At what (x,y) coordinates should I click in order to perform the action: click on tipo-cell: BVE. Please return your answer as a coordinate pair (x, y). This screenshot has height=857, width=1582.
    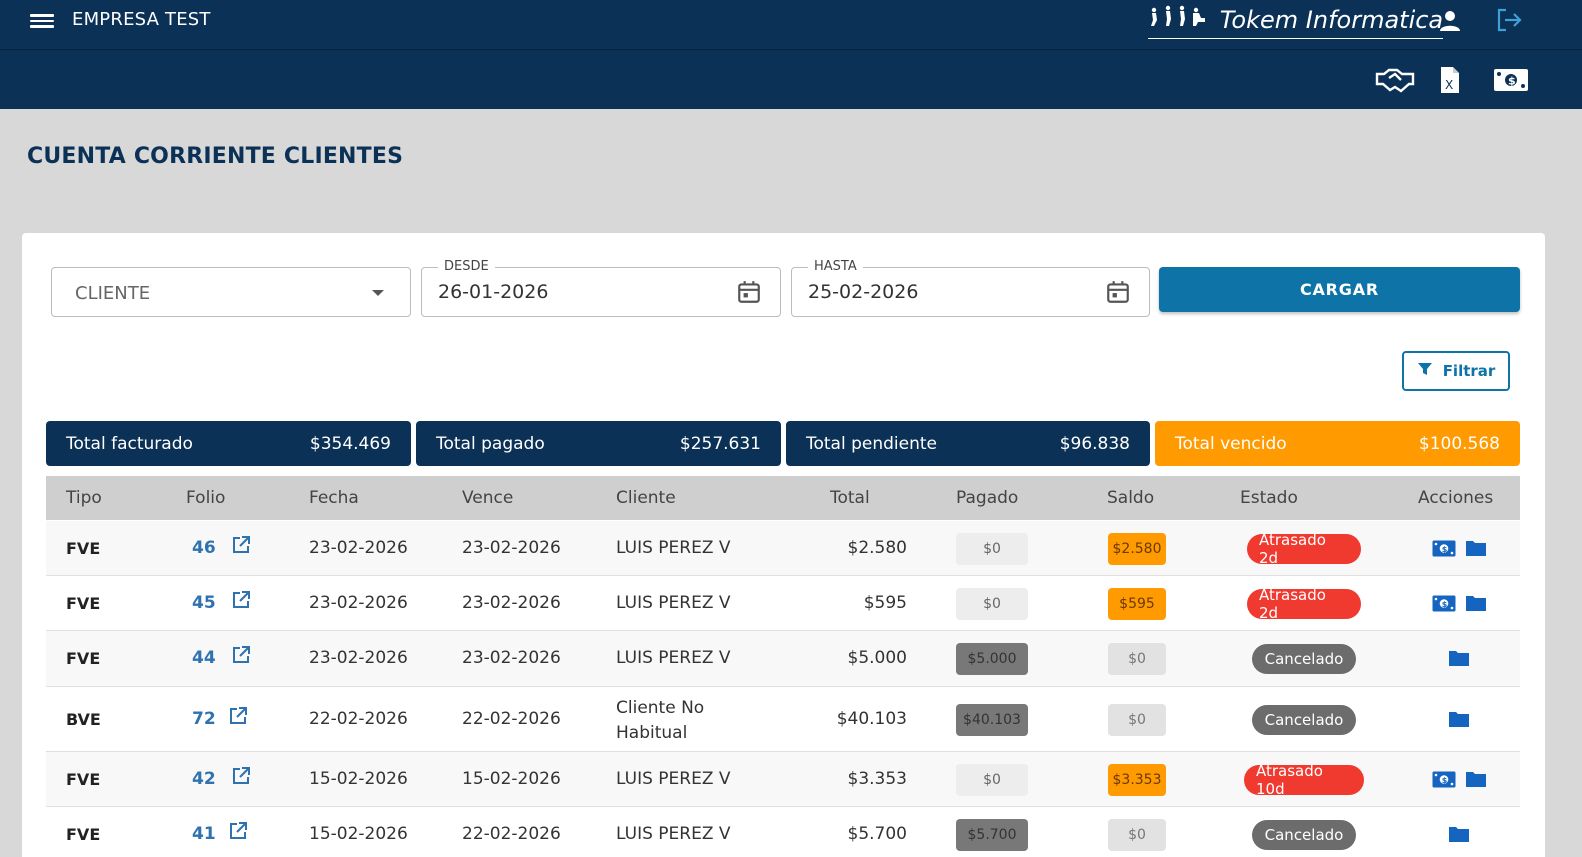
    Looking at the image, I should click on (83, 719).